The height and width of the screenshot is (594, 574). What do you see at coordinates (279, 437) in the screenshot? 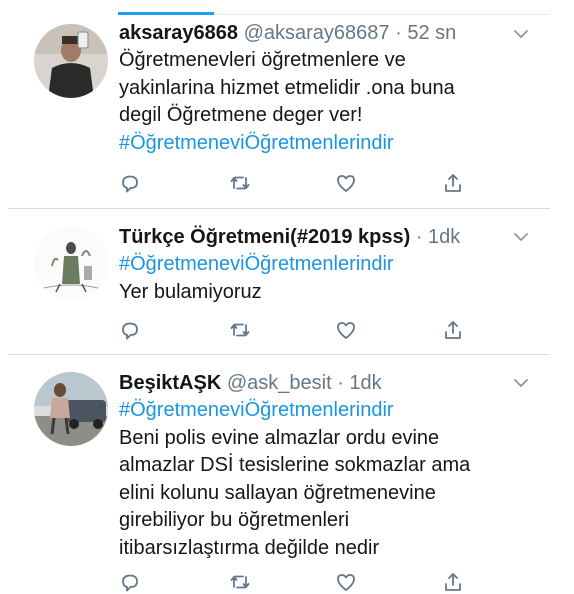
I see `tweet-line: Beni polis evine almazlar ordu evine` at bounding box center [279, 437].